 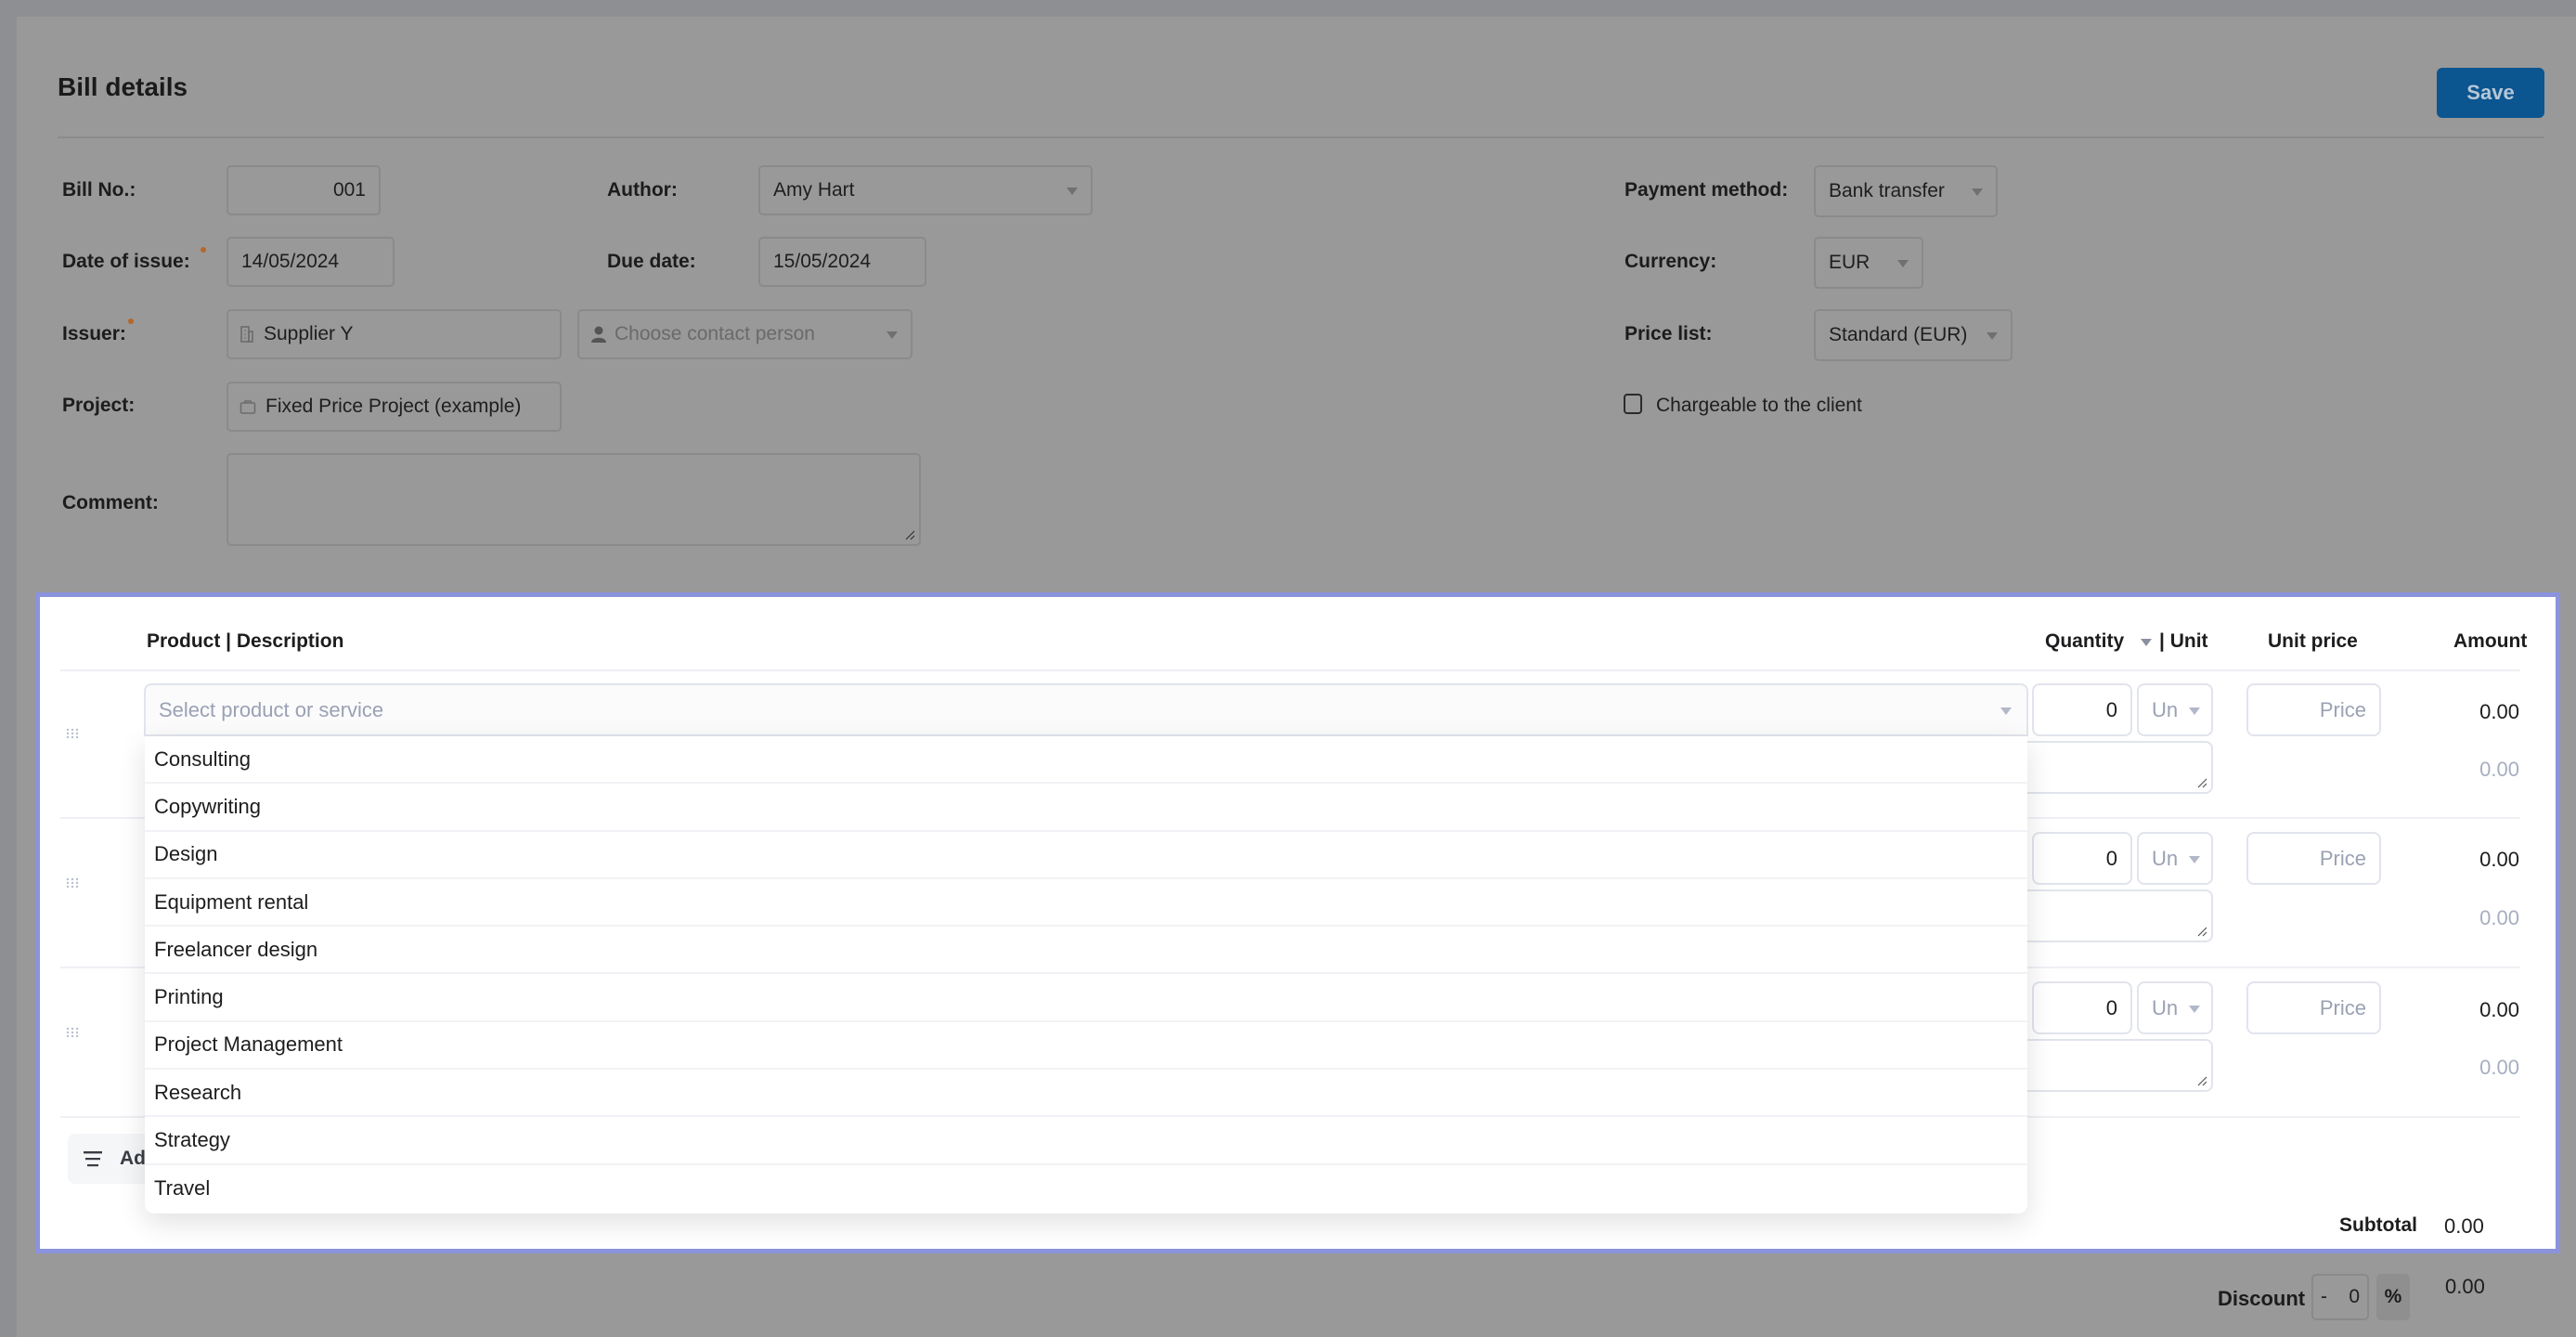 What do you see at coordinates (203, 250) in the screenshot?
I see `required-indicator` at bounding box center [203, 250].